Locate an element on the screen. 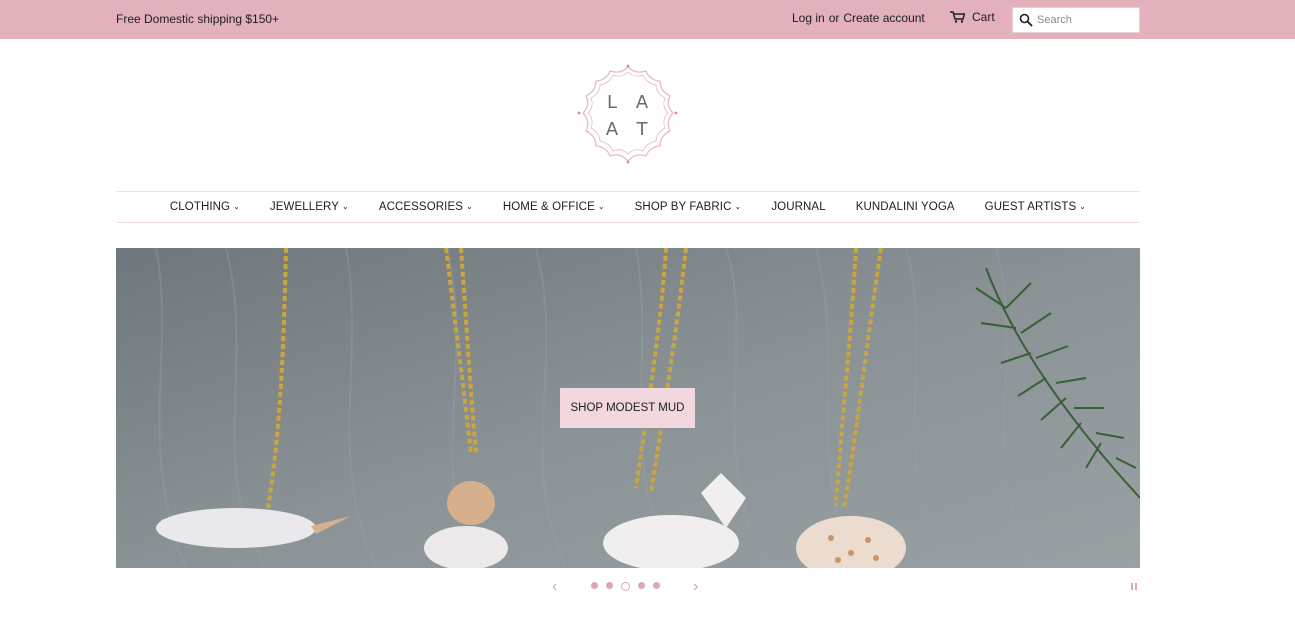  login-link: Log in is located at coordinates (808, 18).